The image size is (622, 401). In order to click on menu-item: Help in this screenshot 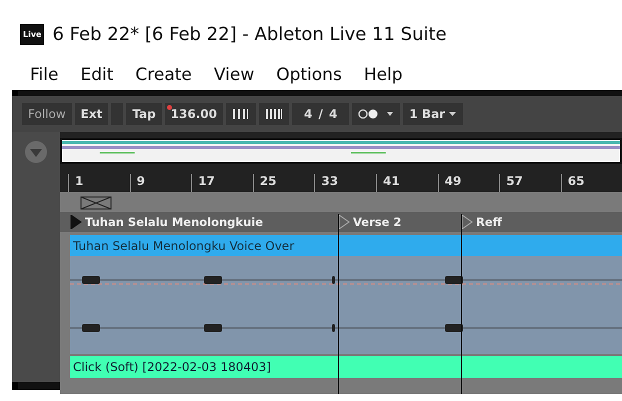, I will do `click(383, 75)`.